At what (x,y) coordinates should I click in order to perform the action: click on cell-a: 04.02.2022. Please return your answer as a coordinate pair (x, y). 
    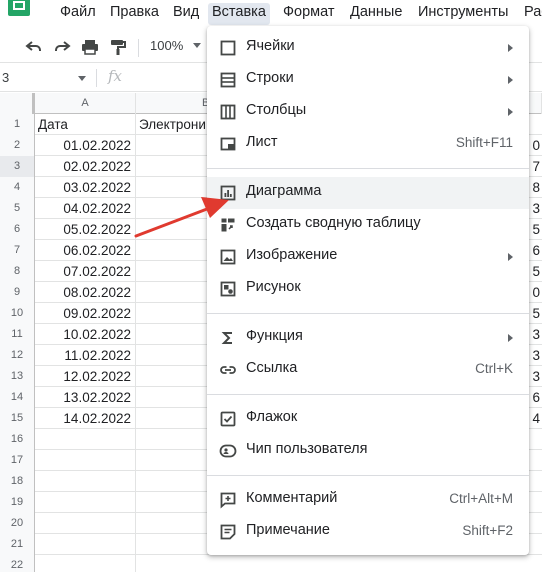
    Looking at the image, I should click on (85, 208).